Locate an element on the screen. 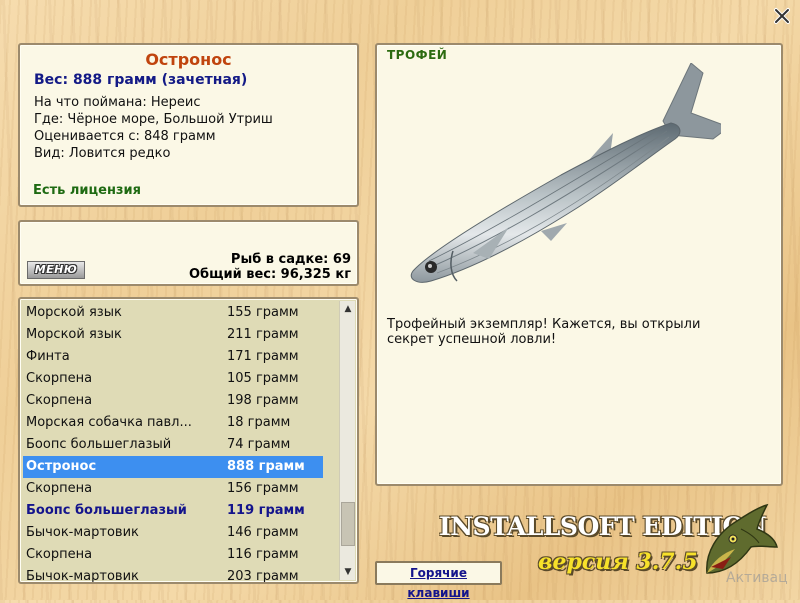 The width and height of the screenshot is (800, 603). fish-weight-cell: 74 грамм is located at coordinates (259, 444).